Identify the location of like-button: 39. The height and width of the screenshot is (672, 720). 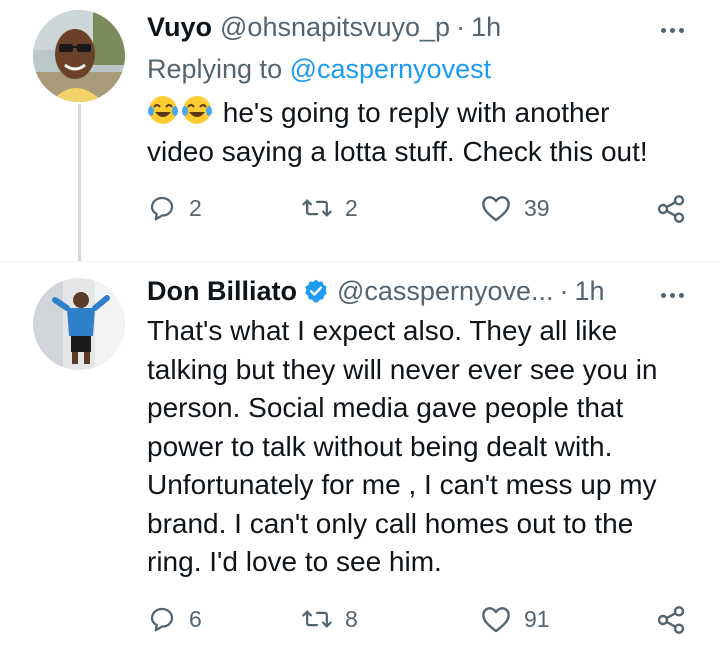
(515, 208).